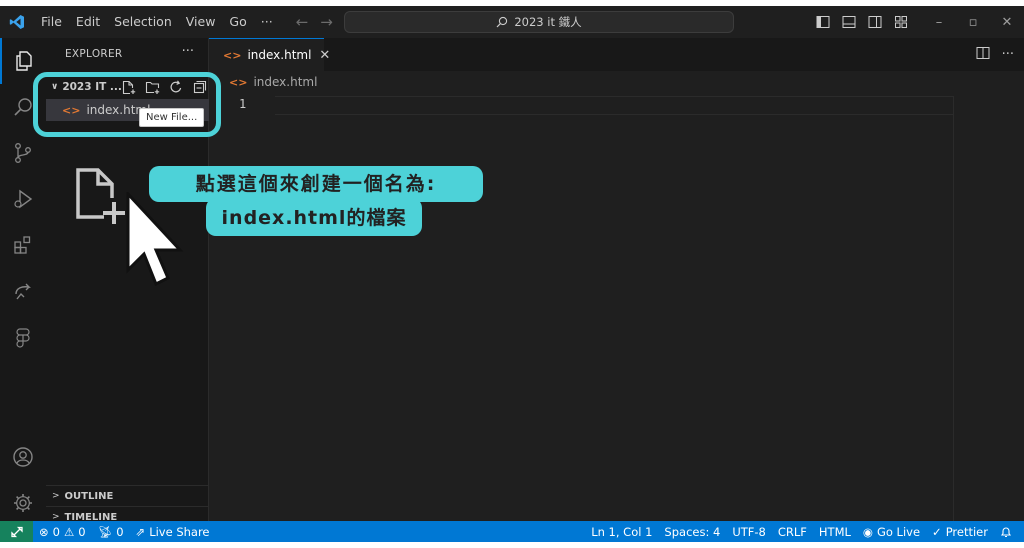 The width and height of the screenshot is (1024, 548). Describe the element at coordinates (23, 503) in the screenshot. I see `gear-icon` at that location.